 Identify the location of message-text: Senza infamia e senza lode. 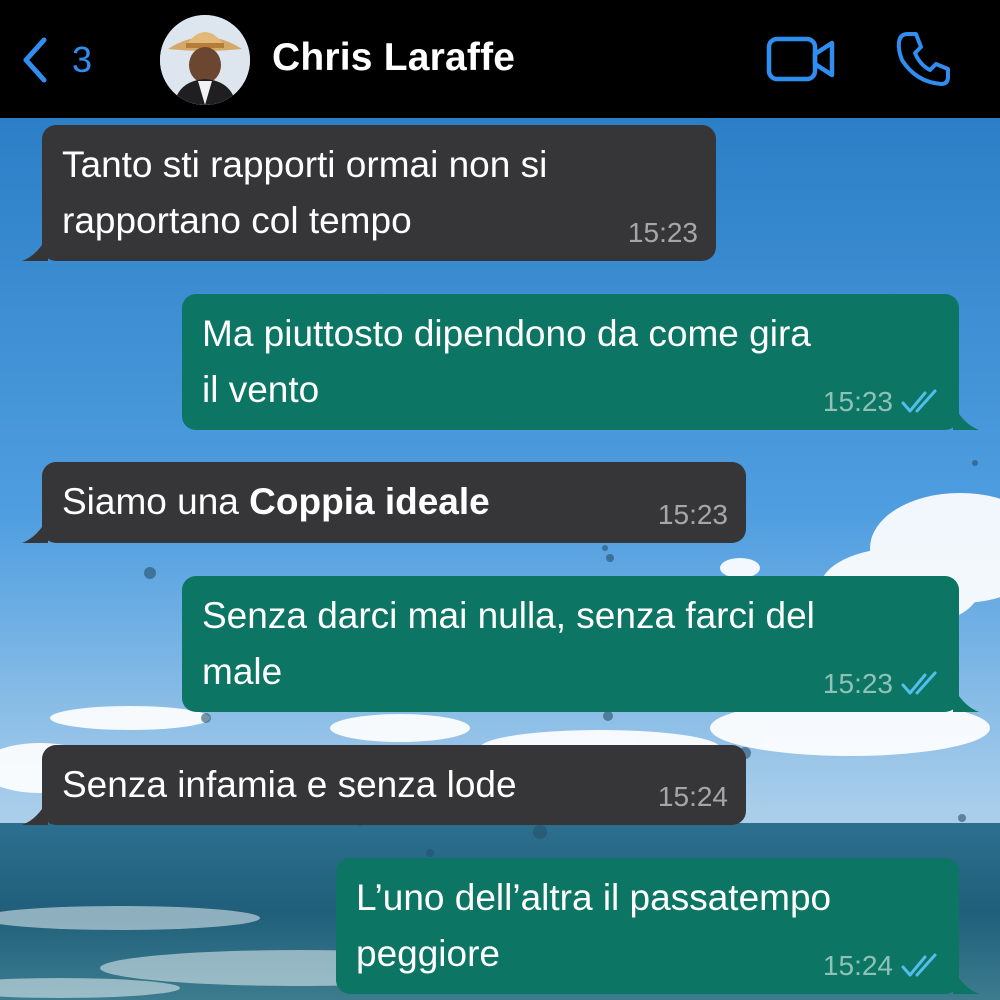
(289, 784).